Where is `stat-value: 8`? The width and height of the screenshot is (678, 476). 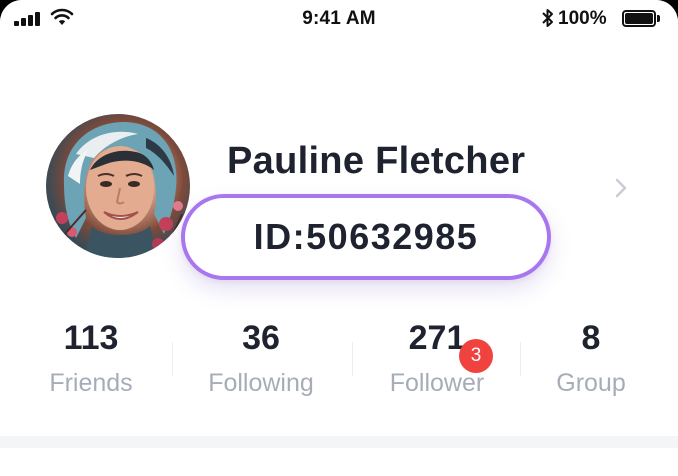 stat-value: 8 is located at coordinates (591, 338).